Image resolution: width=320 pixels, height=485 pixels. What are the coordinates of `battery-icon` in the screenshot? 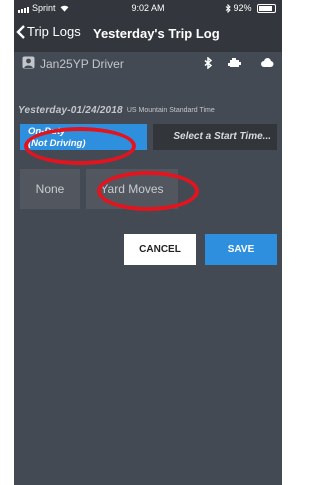 It's located at (266, 9).